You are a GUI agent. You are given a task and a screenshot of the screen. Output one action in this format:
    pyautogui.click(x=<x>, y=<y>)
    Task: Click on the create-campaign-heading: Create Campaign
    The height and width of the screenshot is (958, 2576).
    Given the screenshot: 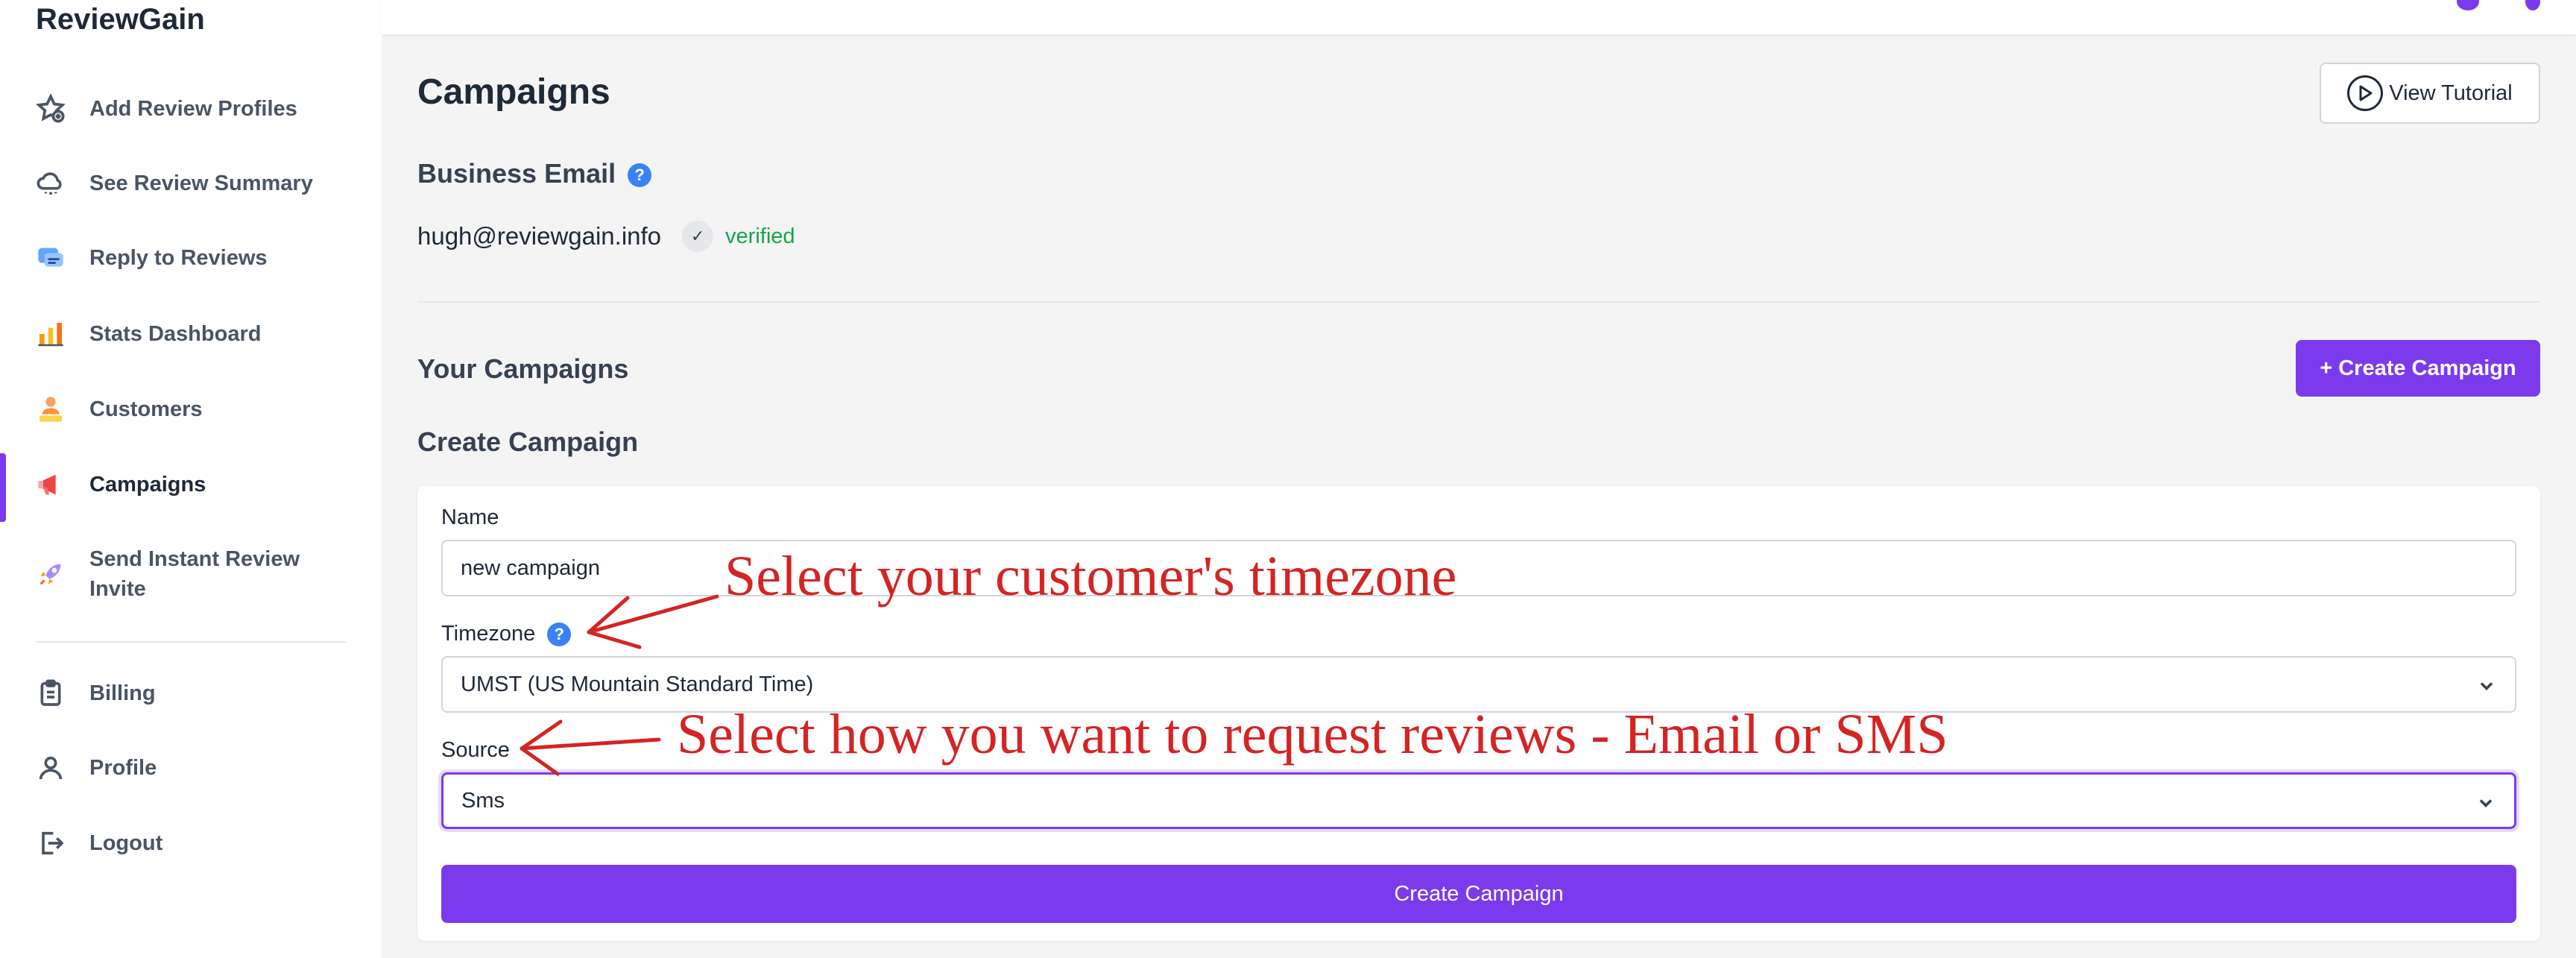 What is the action you would take?
    pyautogui.click(x=528, y=441)
    